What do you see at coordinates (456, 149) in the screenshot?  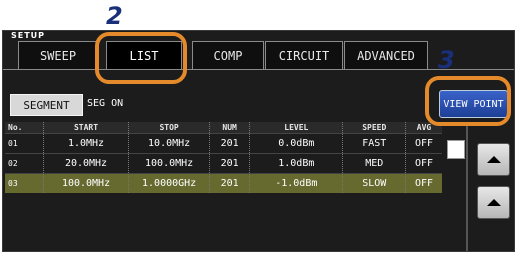 I see `scroll-thumb` at bounding box center [456, 149].